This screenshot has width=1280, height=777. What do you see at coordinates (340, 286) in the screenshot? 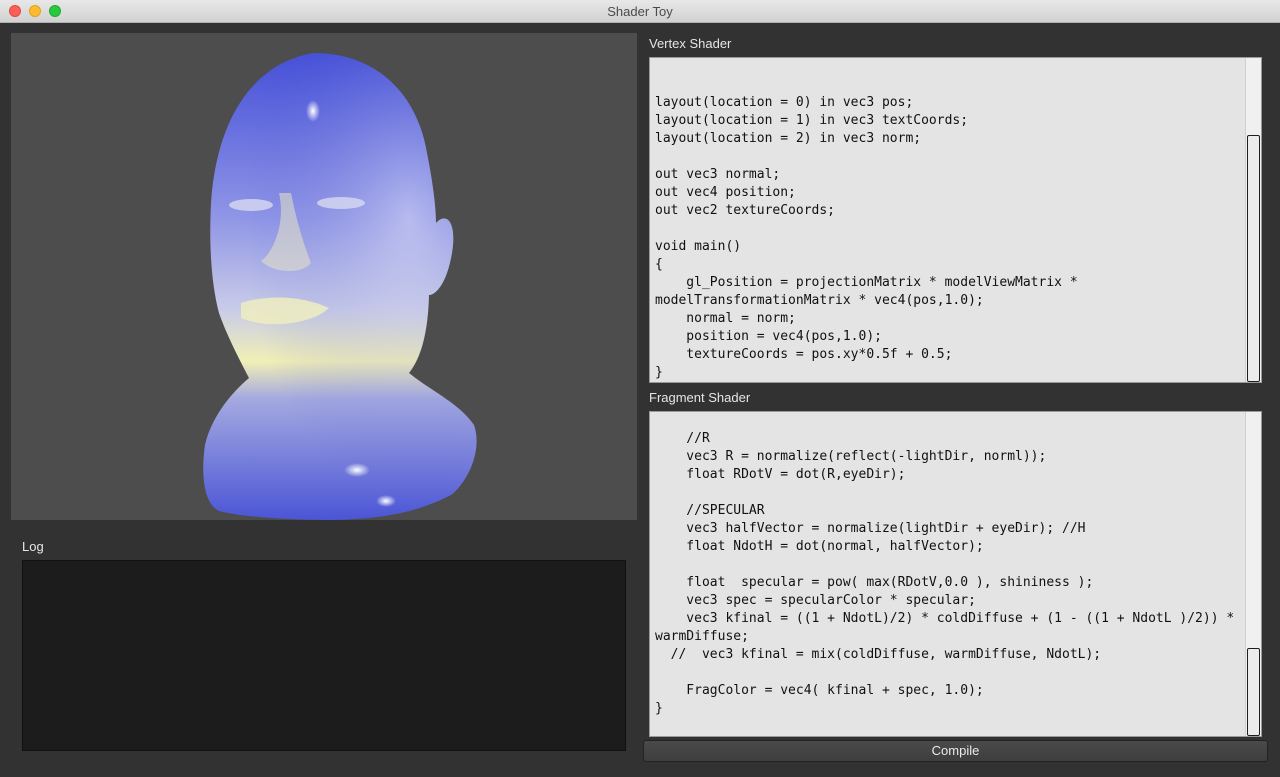
I see `head-model-render` at bounding box center [340, 286].